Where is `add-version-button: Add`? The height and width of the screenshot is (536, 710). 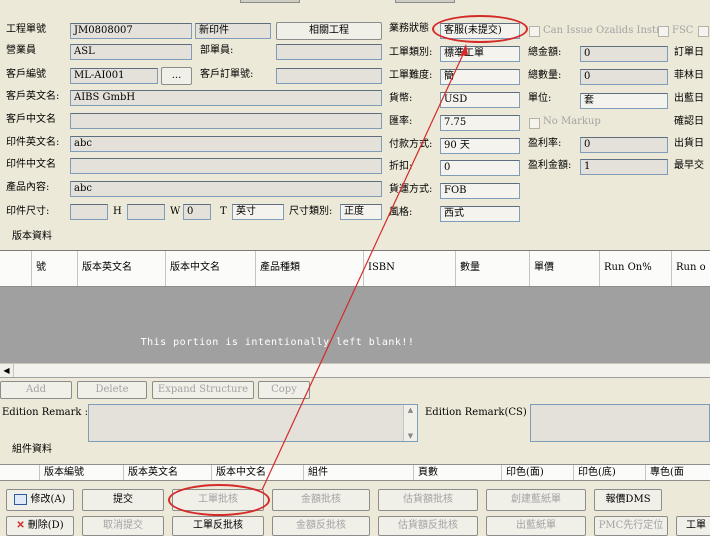 add-version-button: Add is located at coordinates (36, 390).